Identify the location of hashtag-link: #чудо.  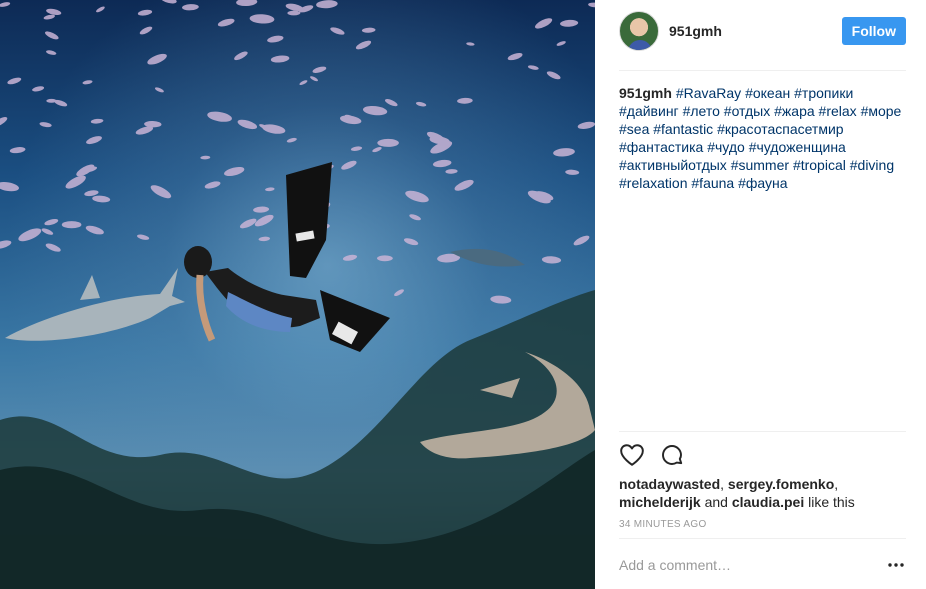
(726, 147).